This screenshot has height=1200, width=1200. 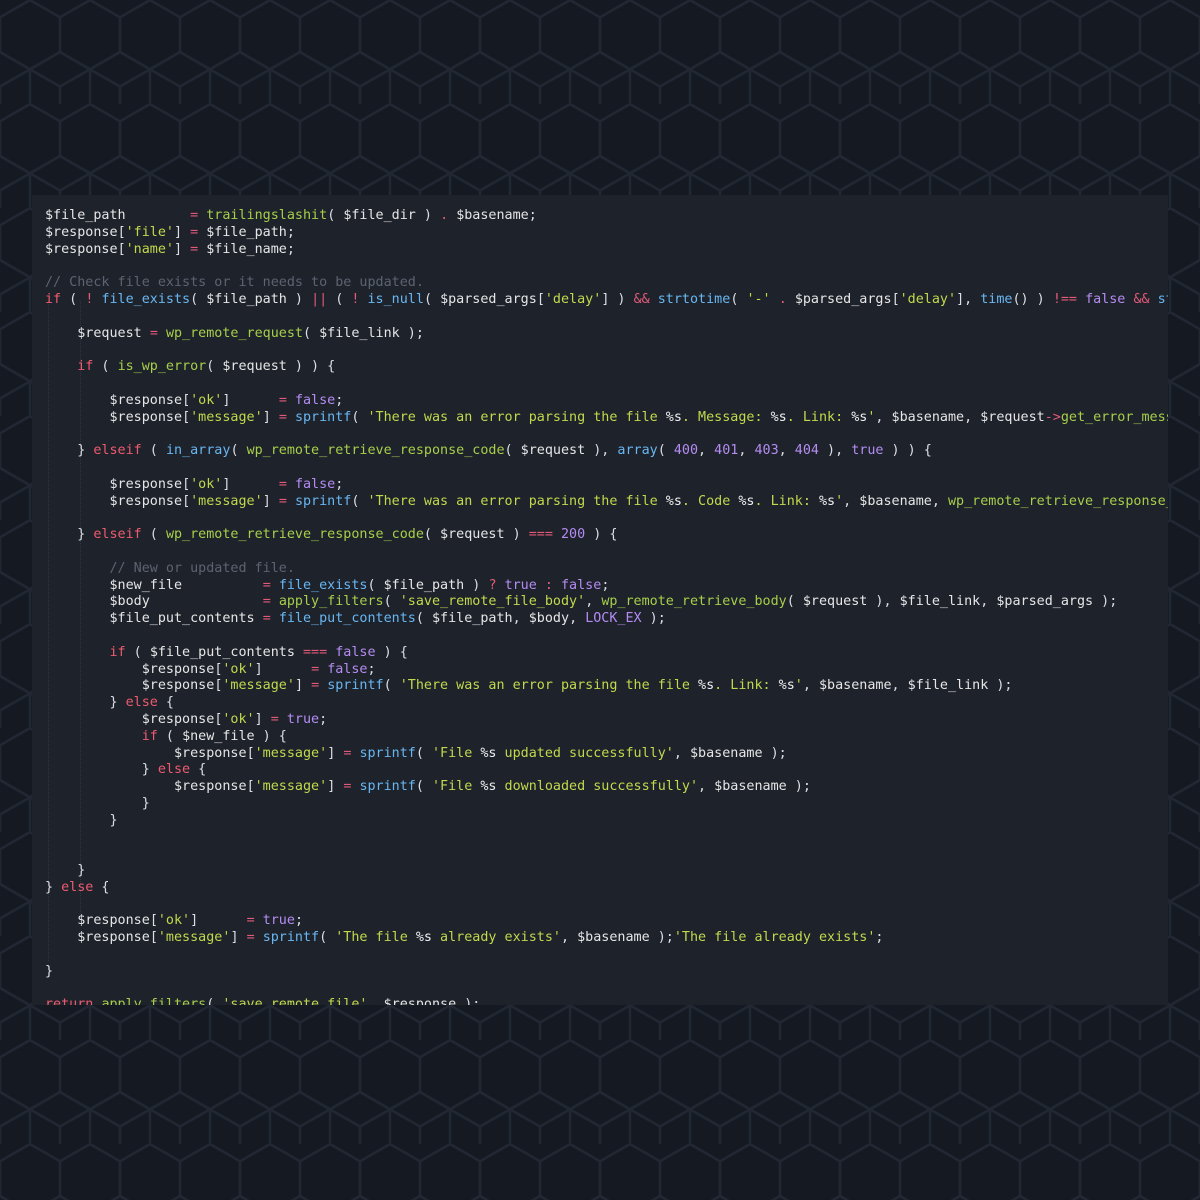 What do you see at coordinates (613, 619) in the screenshot?
I see `code-token: LOCK_EX` at bounding box center [613, 619].